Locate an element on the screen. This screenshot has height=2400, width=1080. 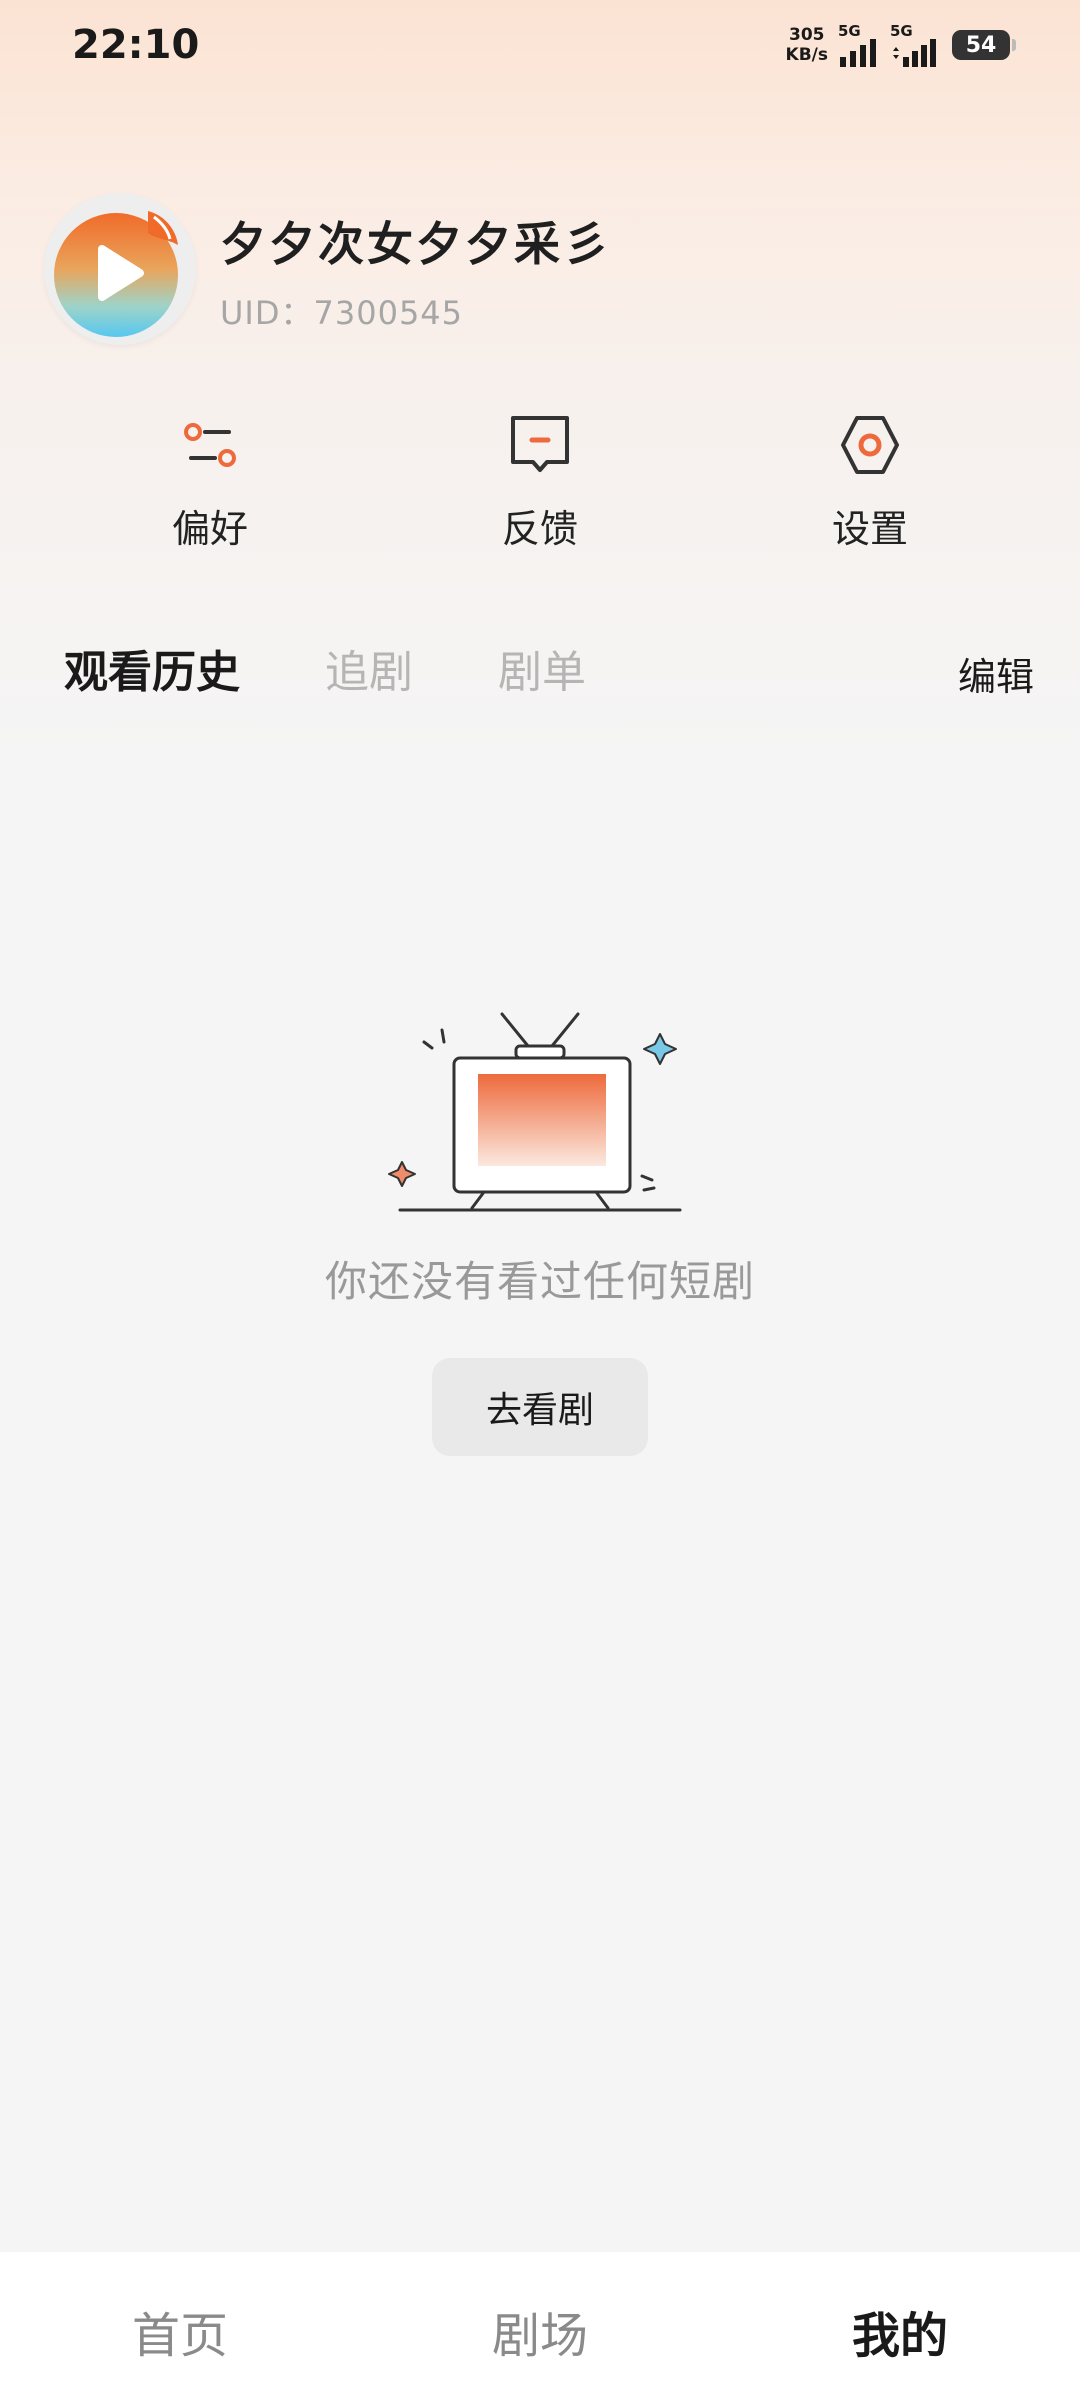
battery-icon: 54 is located at coordinates (984, 45).